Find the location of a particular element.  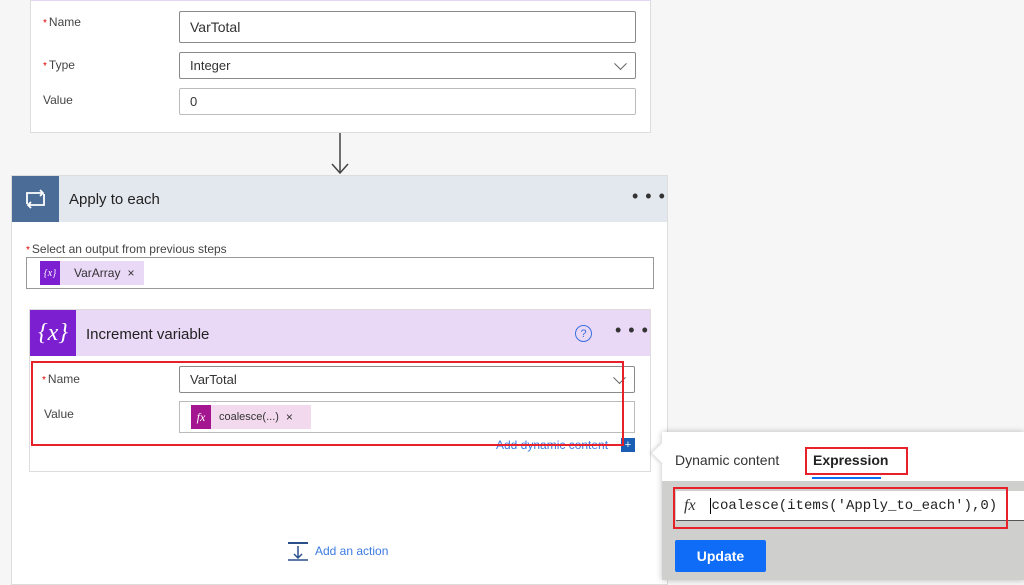

initialize-variable-card: * Name VarTotal * Type Integer Value 0 is located at coordinates (340, 66).